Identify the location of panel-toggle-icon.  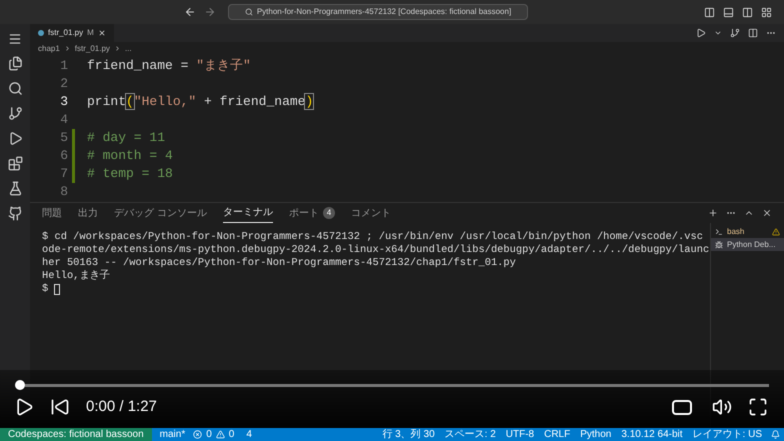
(728, 12).